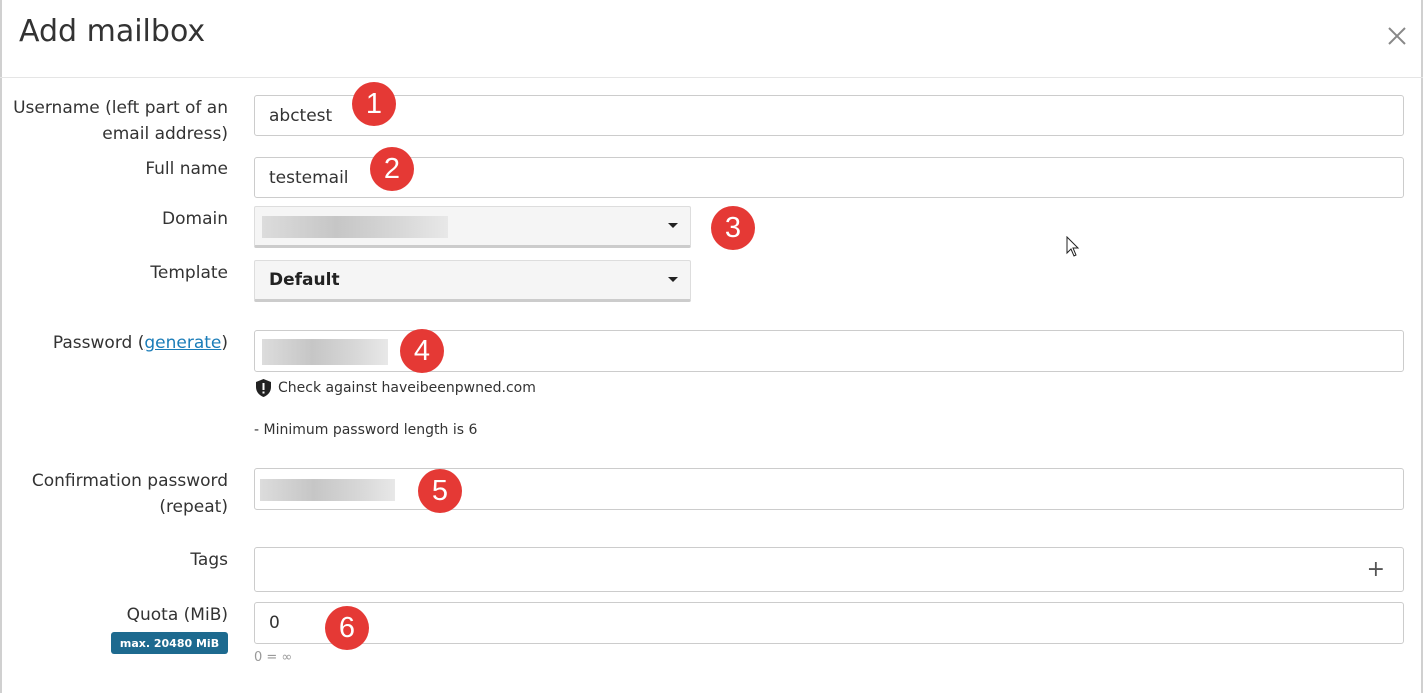 Image resolution: width=1423 pixels, height=693 pixels. Describe the element at coordinates (263, 388) in the screenshot. I see `shield-icon` at that location.